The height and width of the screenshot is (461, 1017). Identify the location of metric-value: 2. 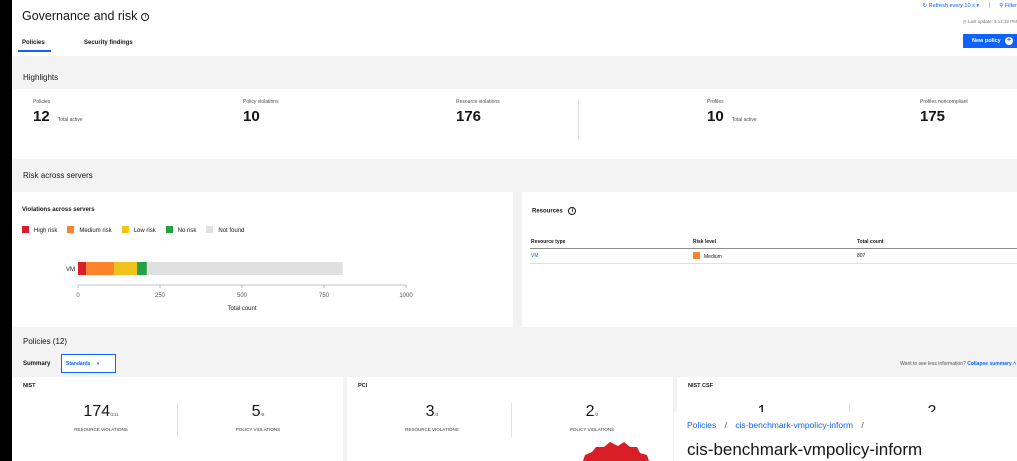
(590, 411).